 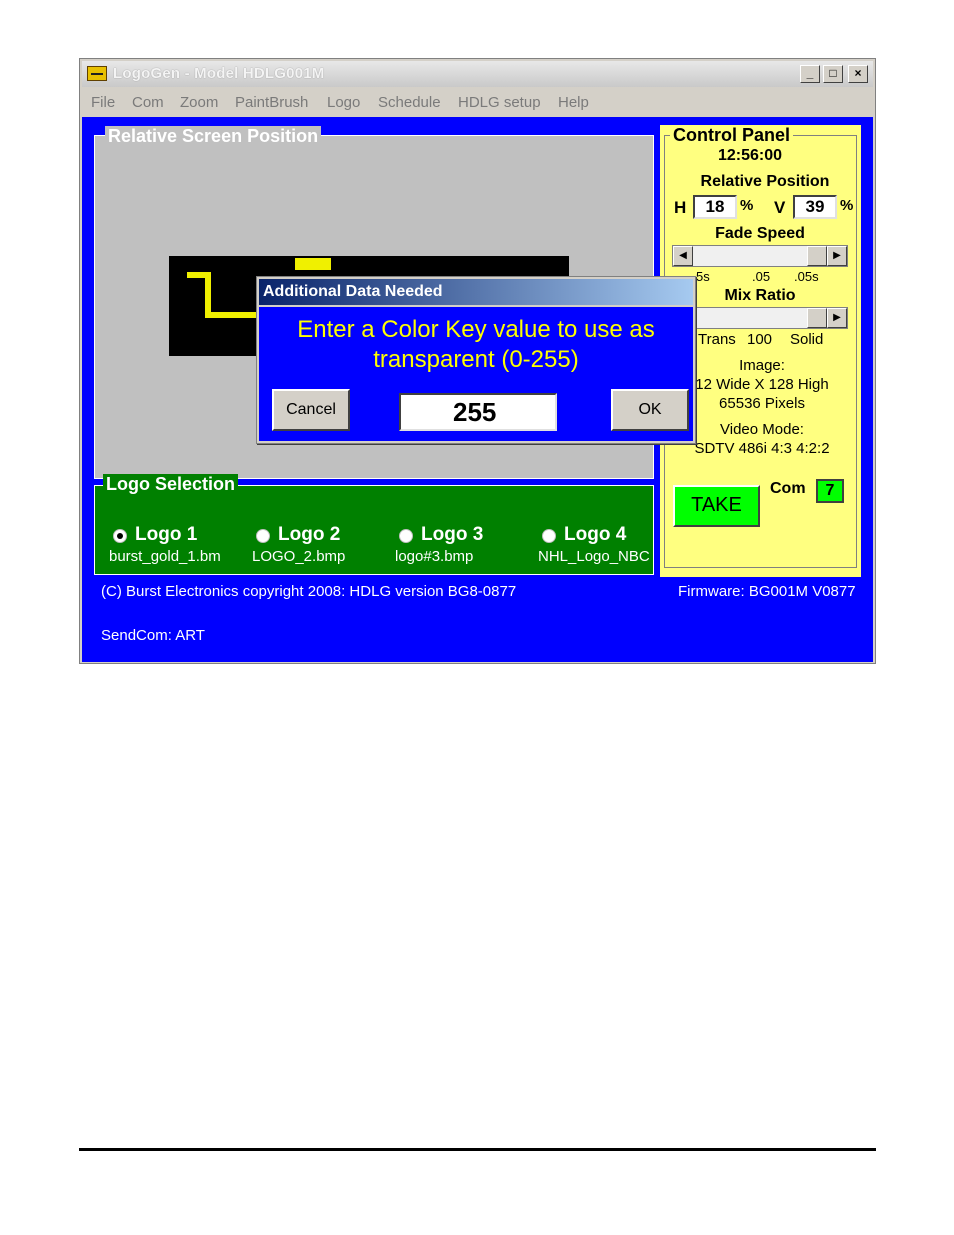 What do you see at coordinates (343, 102) in the screenshot?
I see `menu-logo: Logo` at bounding box center [343, 102].